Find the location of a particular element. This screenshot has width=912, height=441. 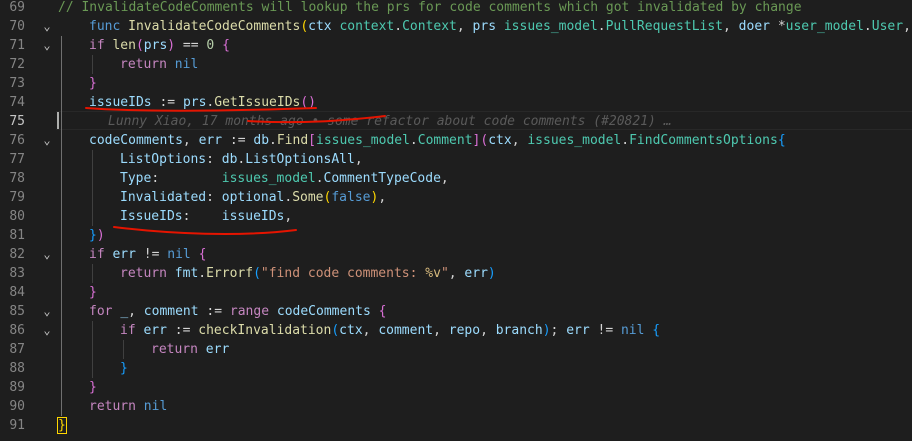

code-text: return err is located at coordinates (190, 349).